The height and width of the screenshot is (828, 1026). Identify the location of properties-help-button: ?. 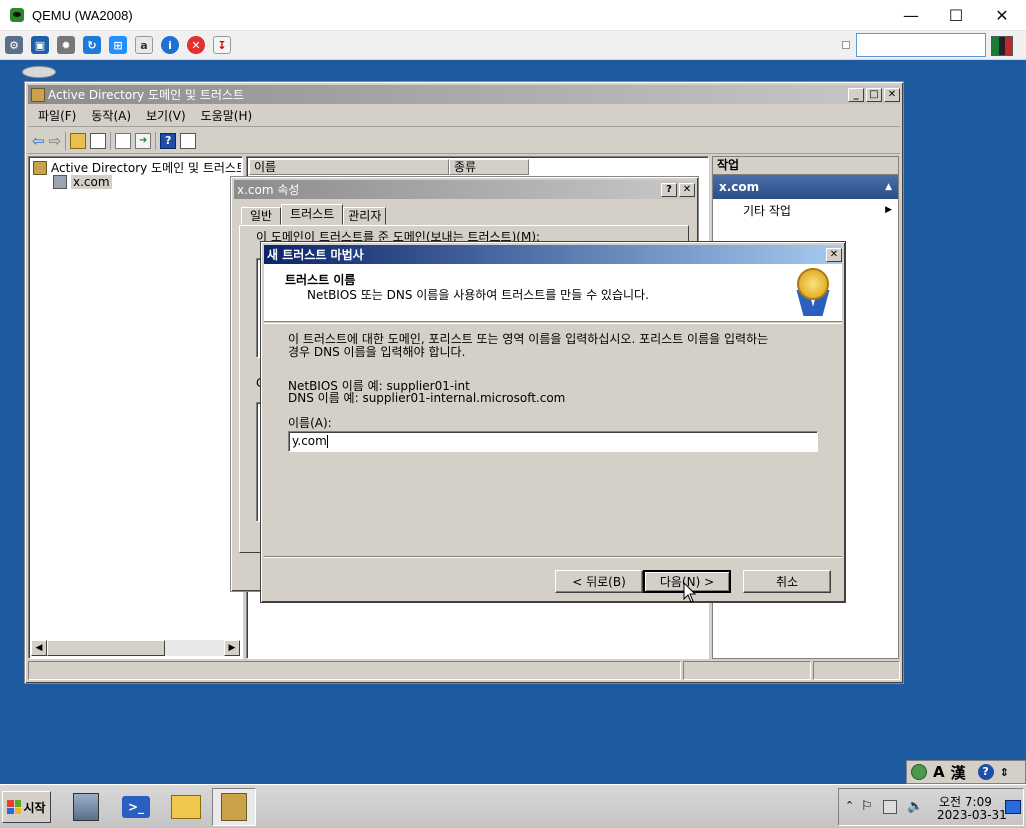
(669, 189).